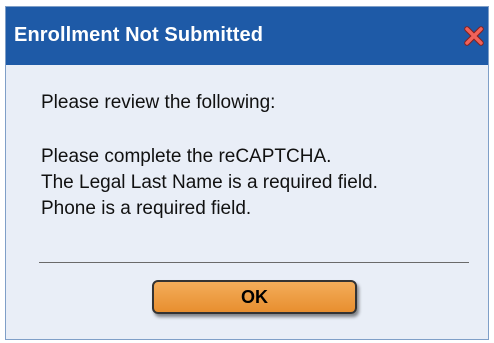 The width and height of the screenshot is (494, 343). What do you see at coordinates (186, 156) in the screenshot?
I see `error-item: Please complete the reCAPTCHA.` at bounding box center [186, 156].